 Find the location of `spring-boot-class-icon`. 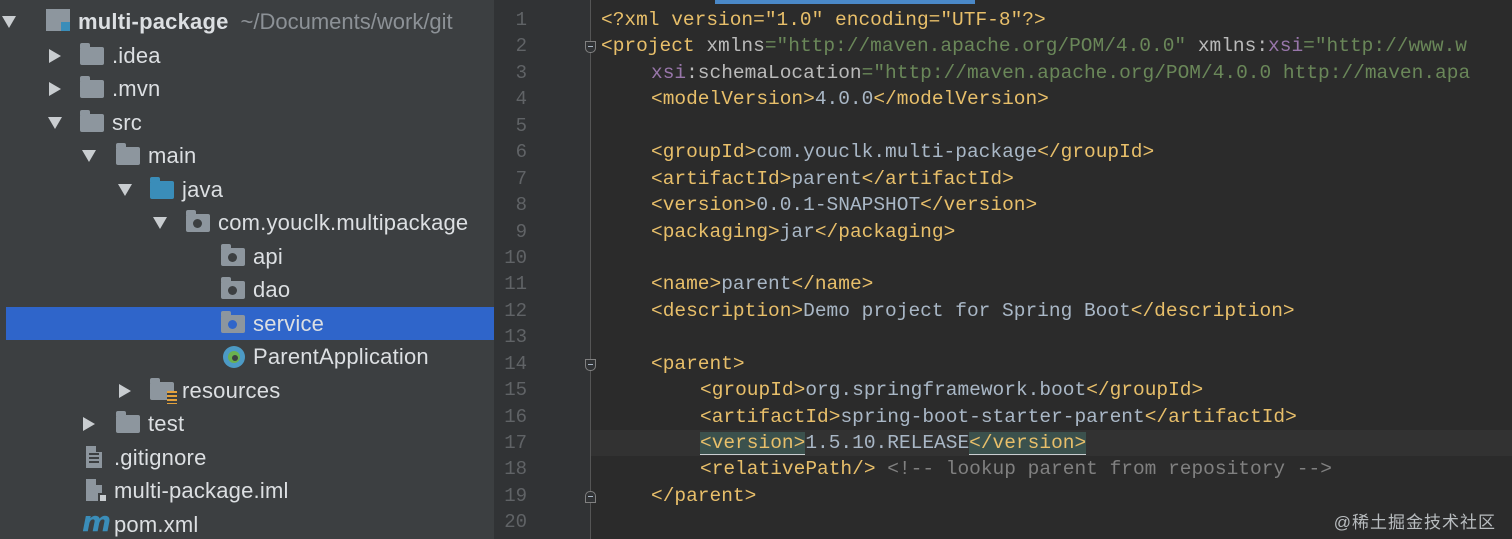

spring-boot-class-icon is located at coordinates (234, 357).